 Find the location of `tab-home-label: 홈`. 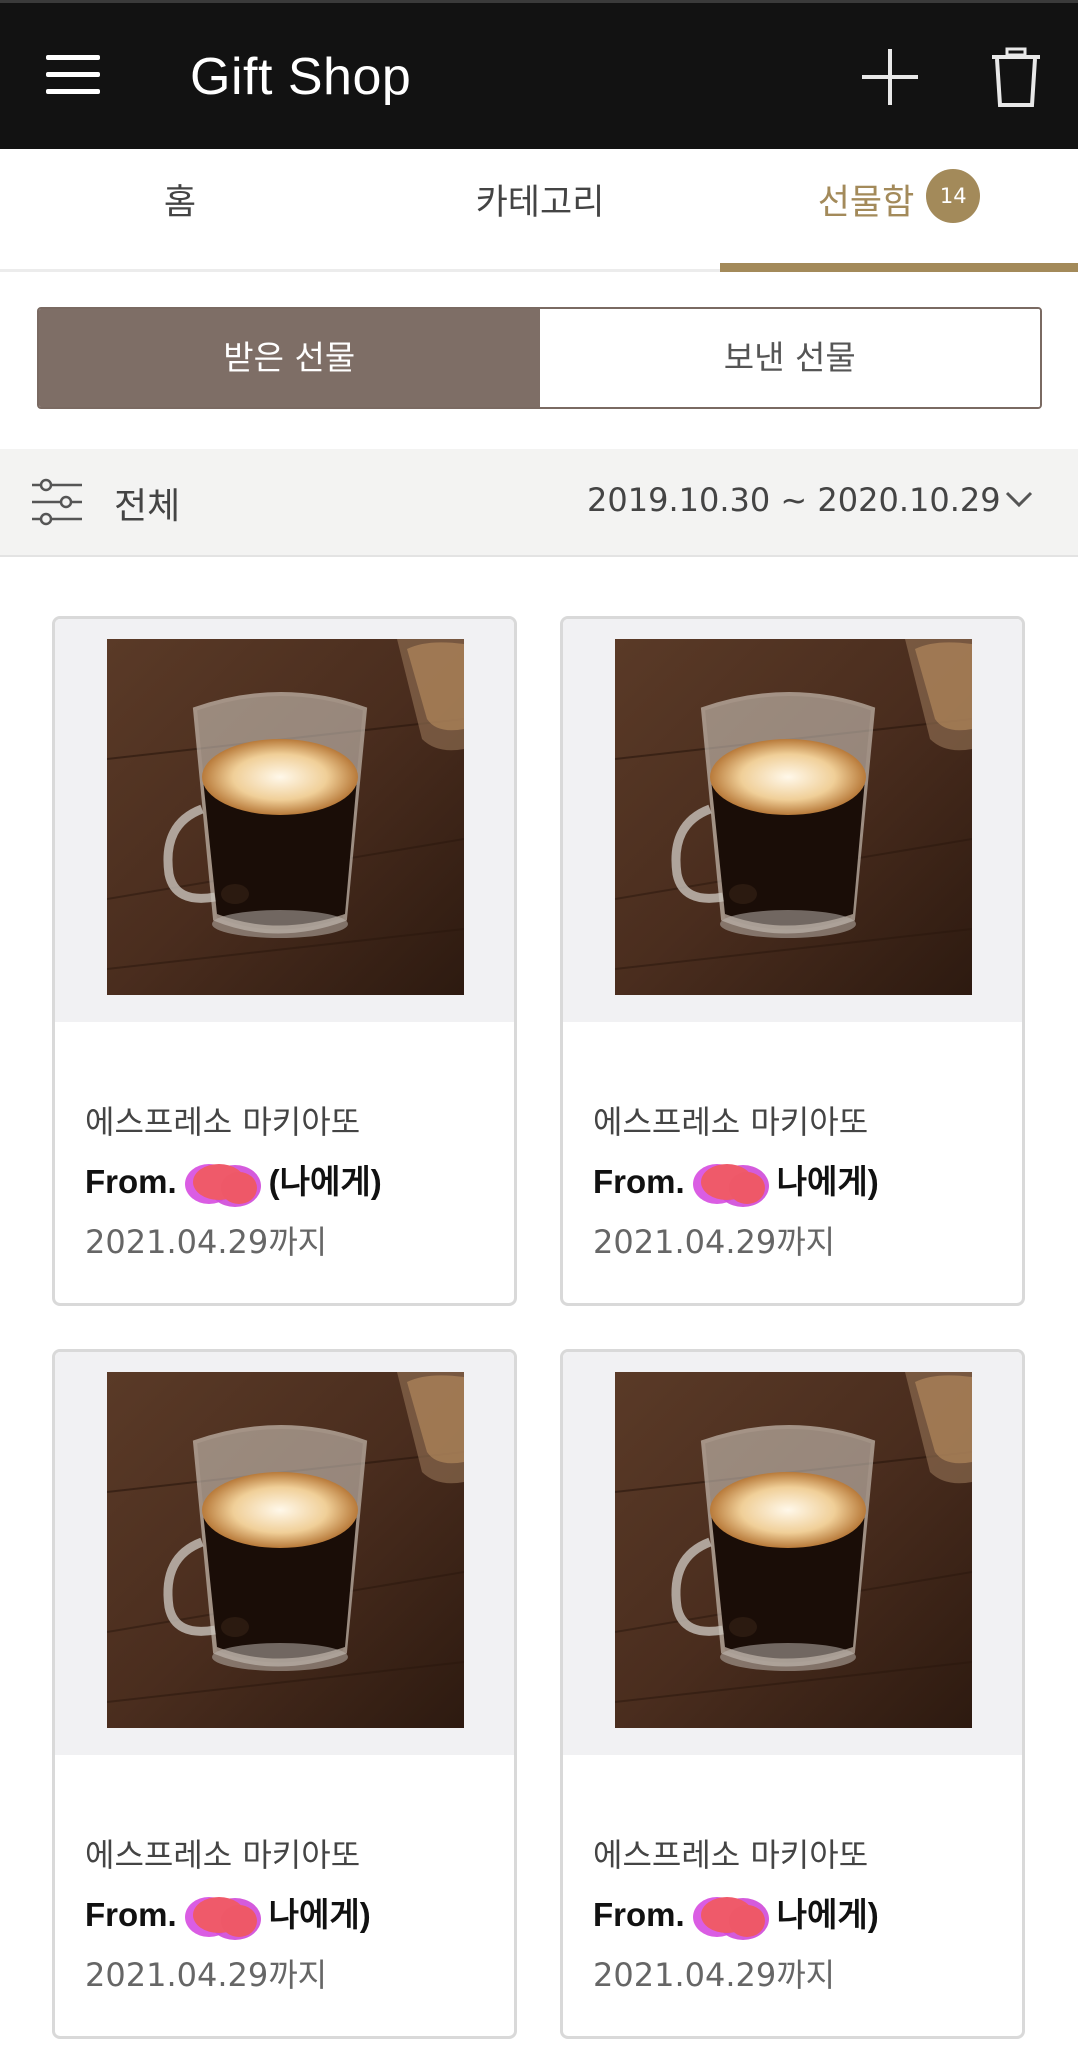

tab-home-label: 홈 is located at coordinates (180, 203).